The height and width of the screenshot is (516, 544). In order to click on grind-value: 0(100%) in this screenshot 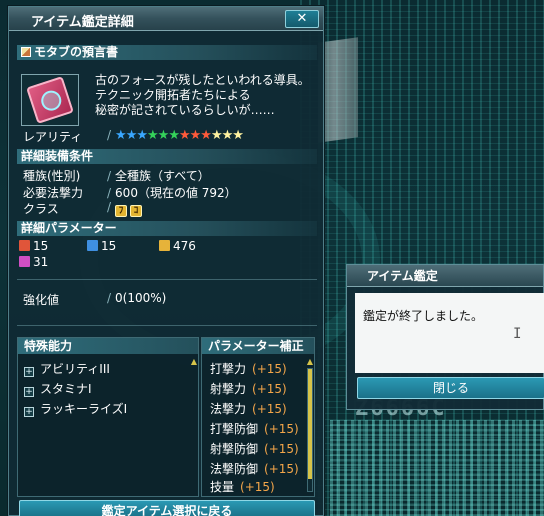, I will do `click(141, 298)`.